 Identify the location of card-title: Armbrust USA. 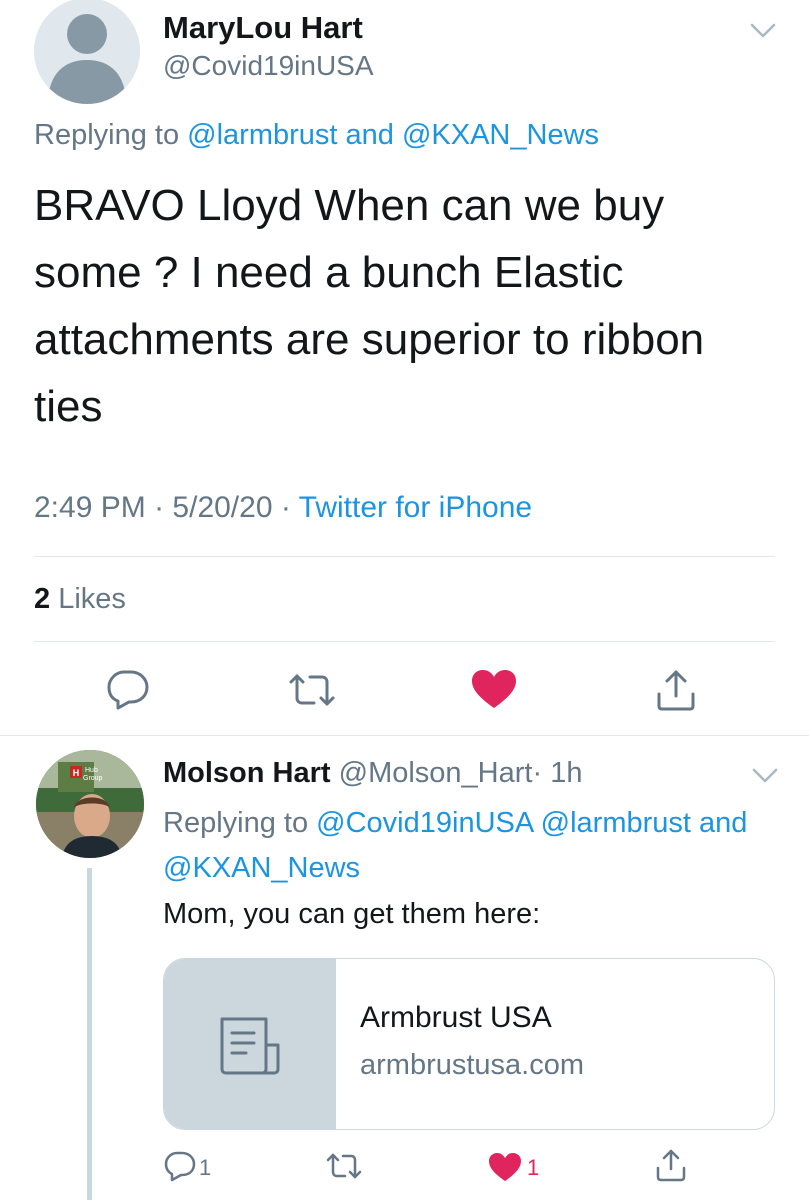
(456, 1017).